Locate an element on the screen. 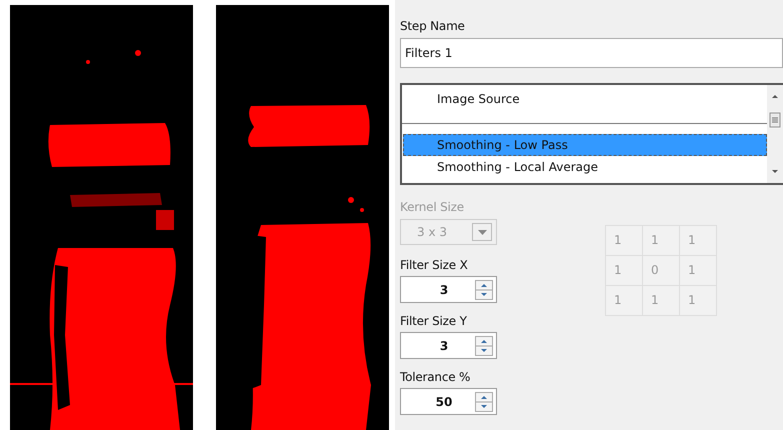 Image resolution: width=783 pixels, height=430 pixels. filter-list: Image Source Smoothing - Low Pass Smoothing - Local Average is located at coordinates (591, 134).